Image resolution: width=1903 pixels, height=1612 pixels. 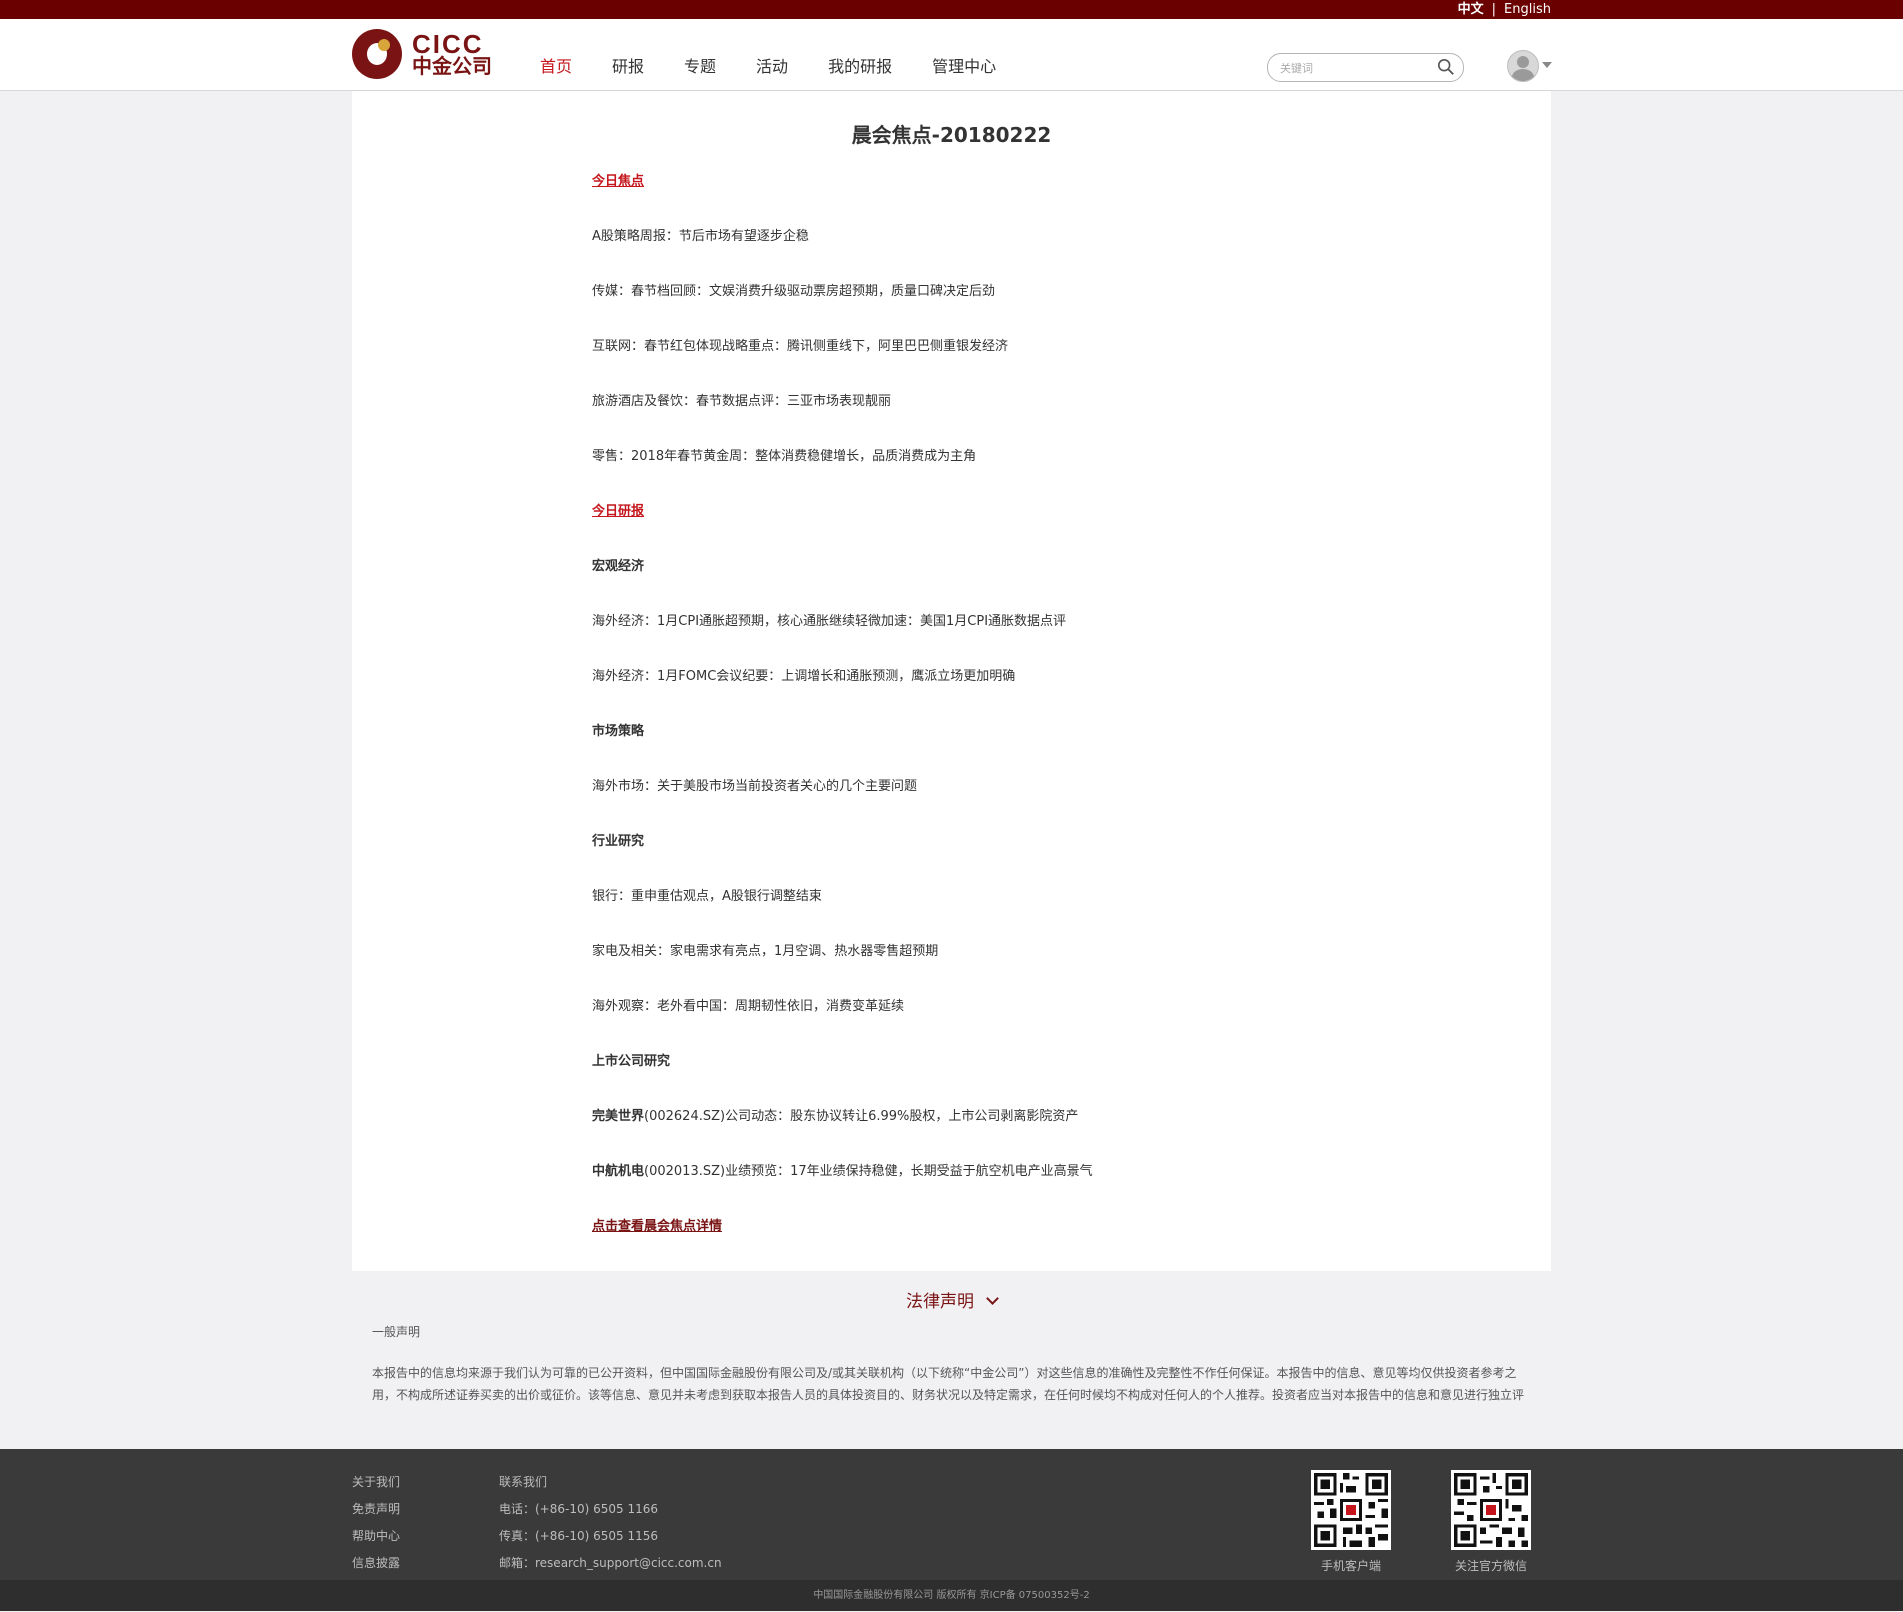 I want to click on footer-link-help: 帮助中心, so click(x=376, y=1536).